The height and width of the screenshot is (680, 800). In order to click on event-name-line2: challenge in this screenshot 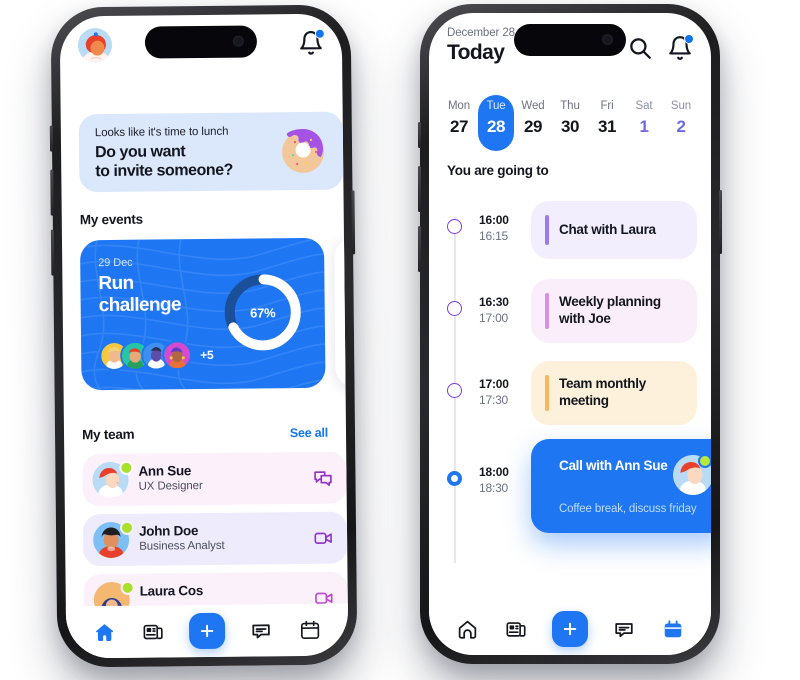, I will do `click(140, 305)`.